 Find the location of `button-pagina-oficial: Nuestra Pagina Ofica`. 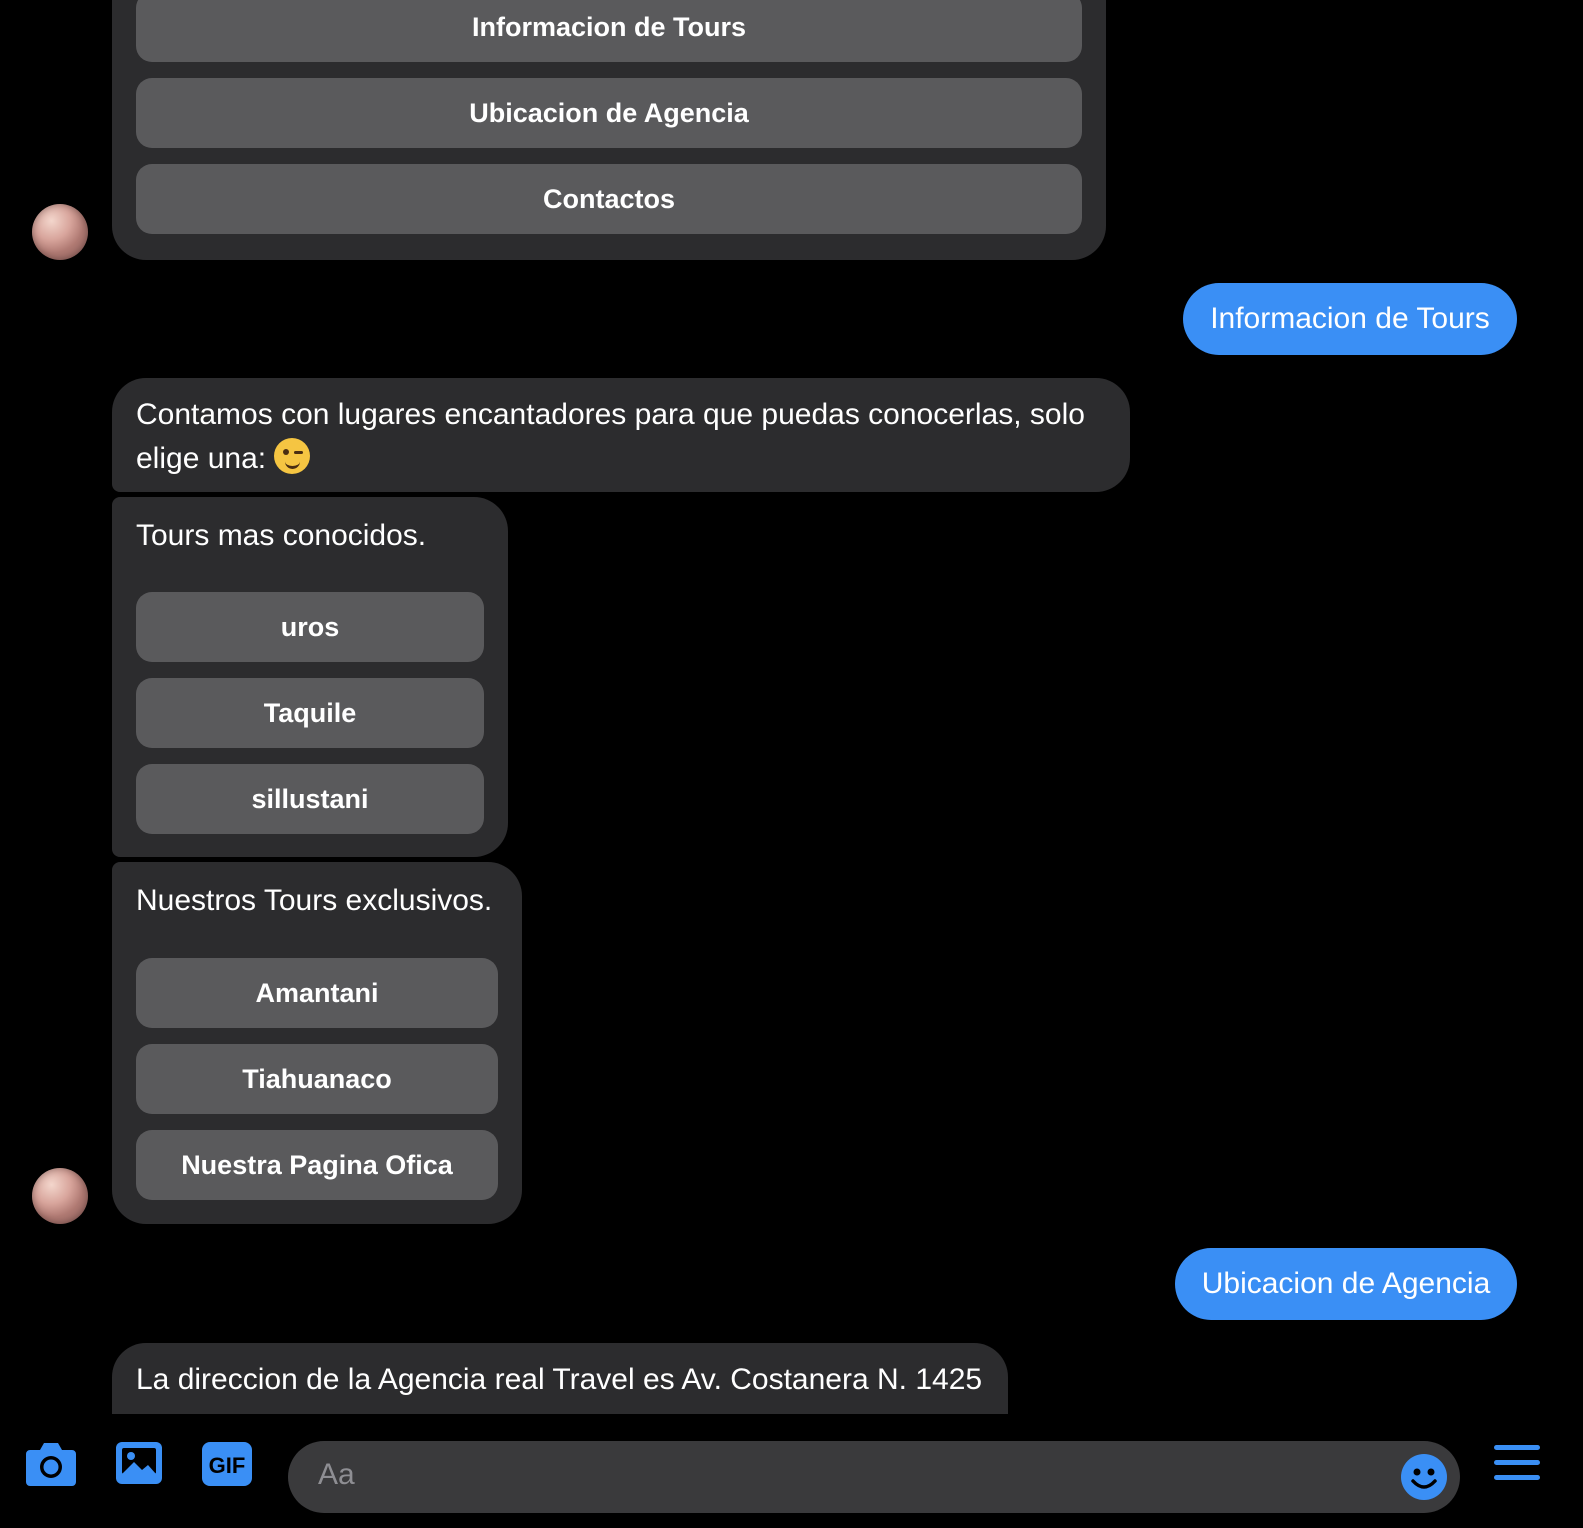

button-pagina-oficial: Nuestra Pagina Ofica is located at coordinates (317, 1165).